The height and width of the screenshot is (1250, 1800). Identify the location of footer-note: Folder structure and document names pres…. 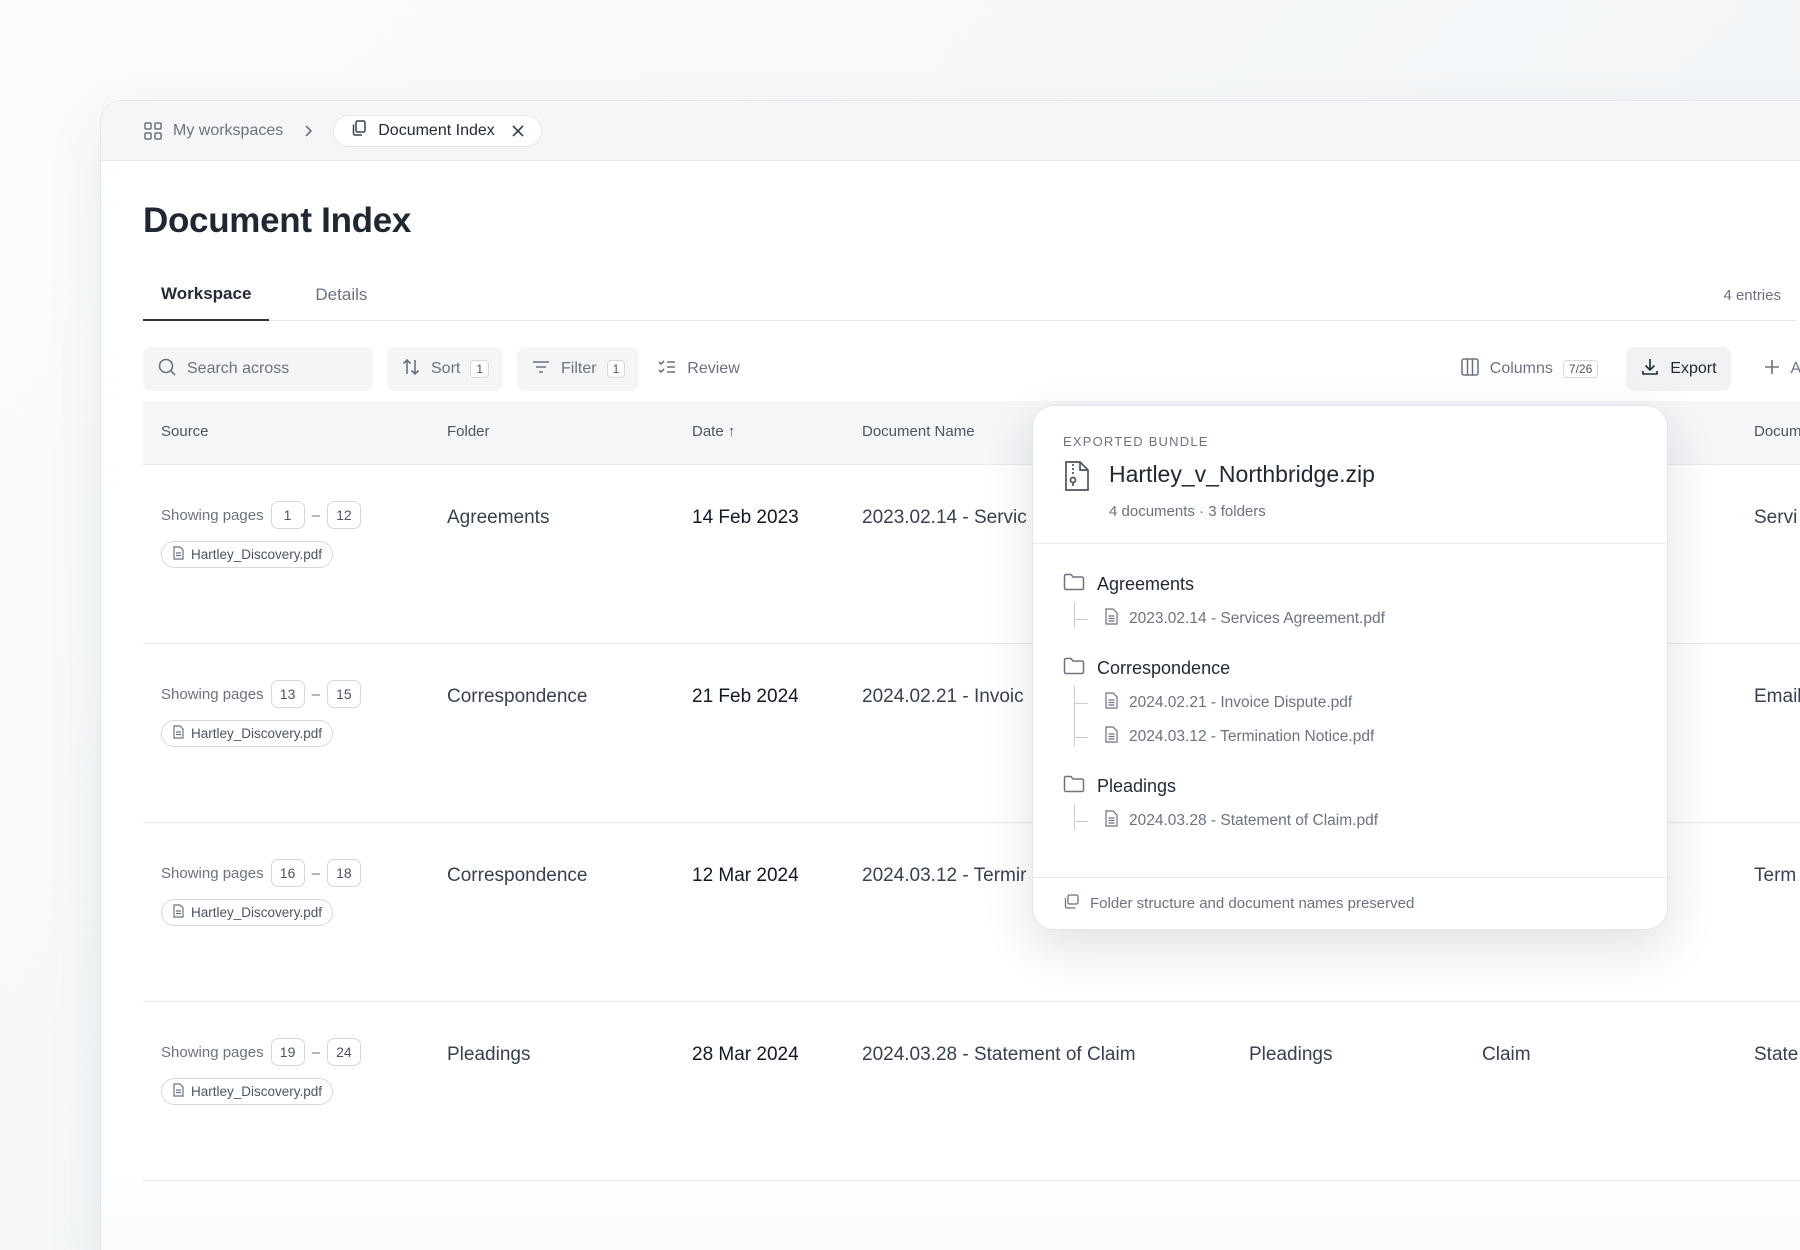
(1252, 903).